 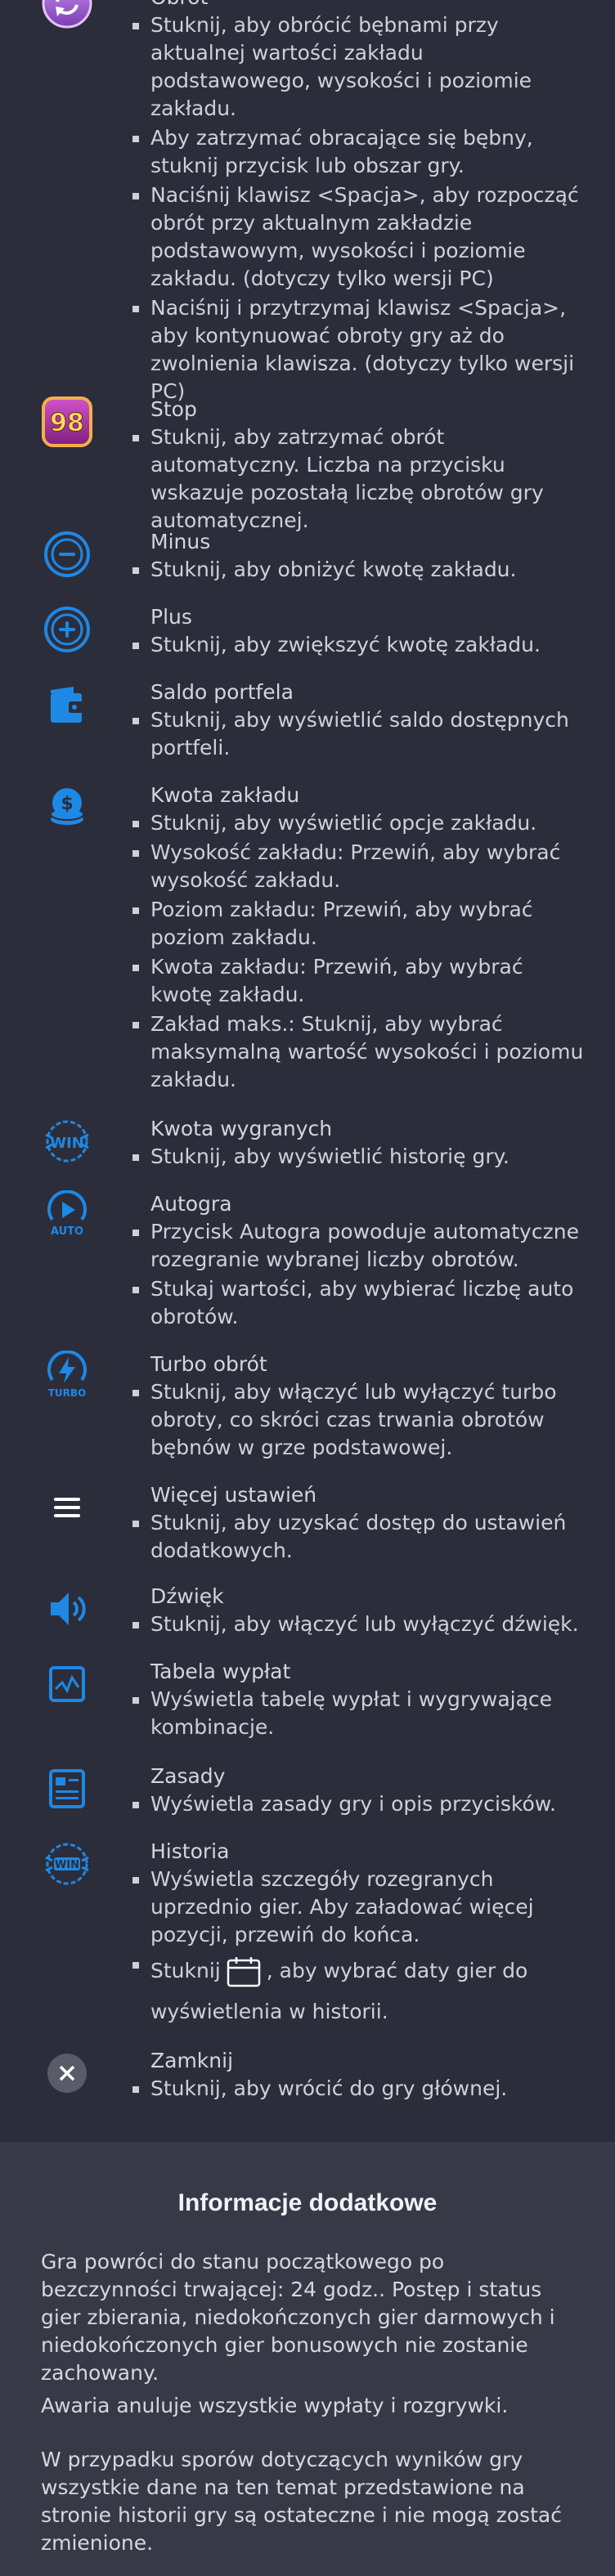 I want to click on rule-title: Autogra, so click(x=191, y=1204).